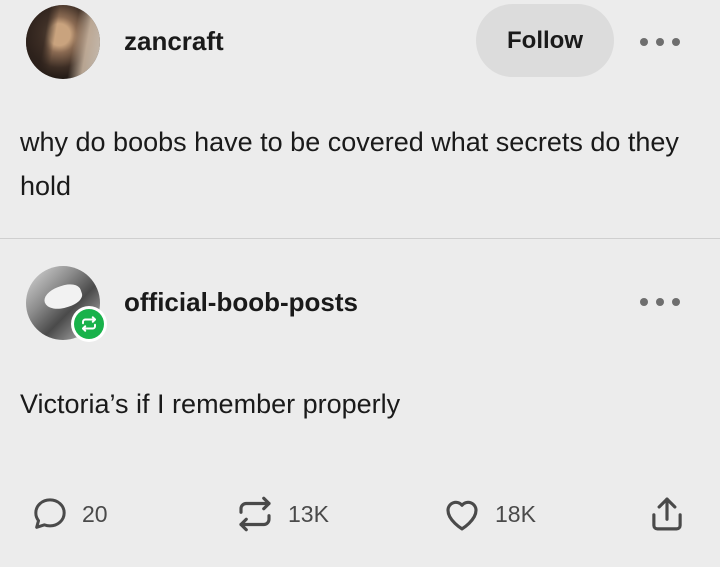 Image resolution: width=720 pixels, height=567 pixels. I want to click on reblog-username: official-boob-posts, so click(241, 302).